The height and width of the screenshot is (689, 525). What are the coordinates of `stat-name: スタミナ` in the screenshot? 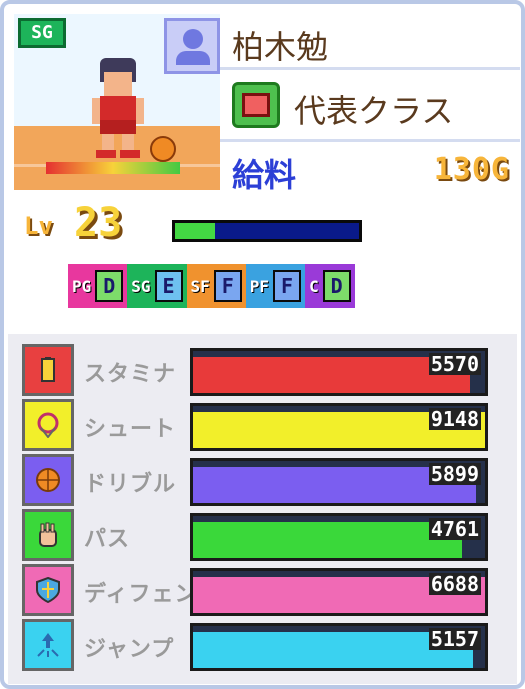 It's located at (130, 374).